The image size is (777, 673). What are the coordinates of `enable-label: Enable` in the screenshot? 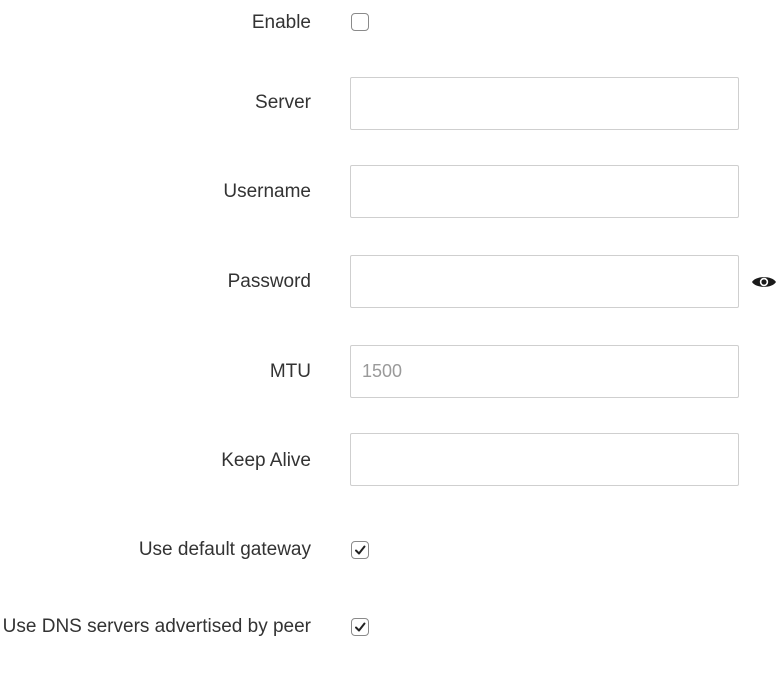 It's located at (281, 22).